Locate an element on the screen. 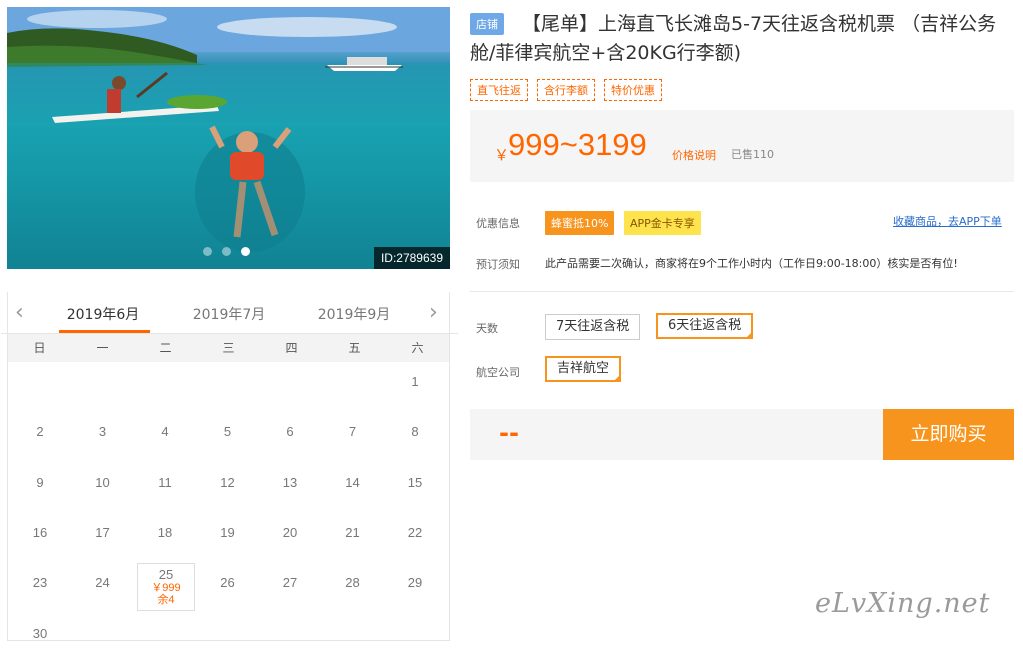  carousel-dots is located at coordinates (226, 251).